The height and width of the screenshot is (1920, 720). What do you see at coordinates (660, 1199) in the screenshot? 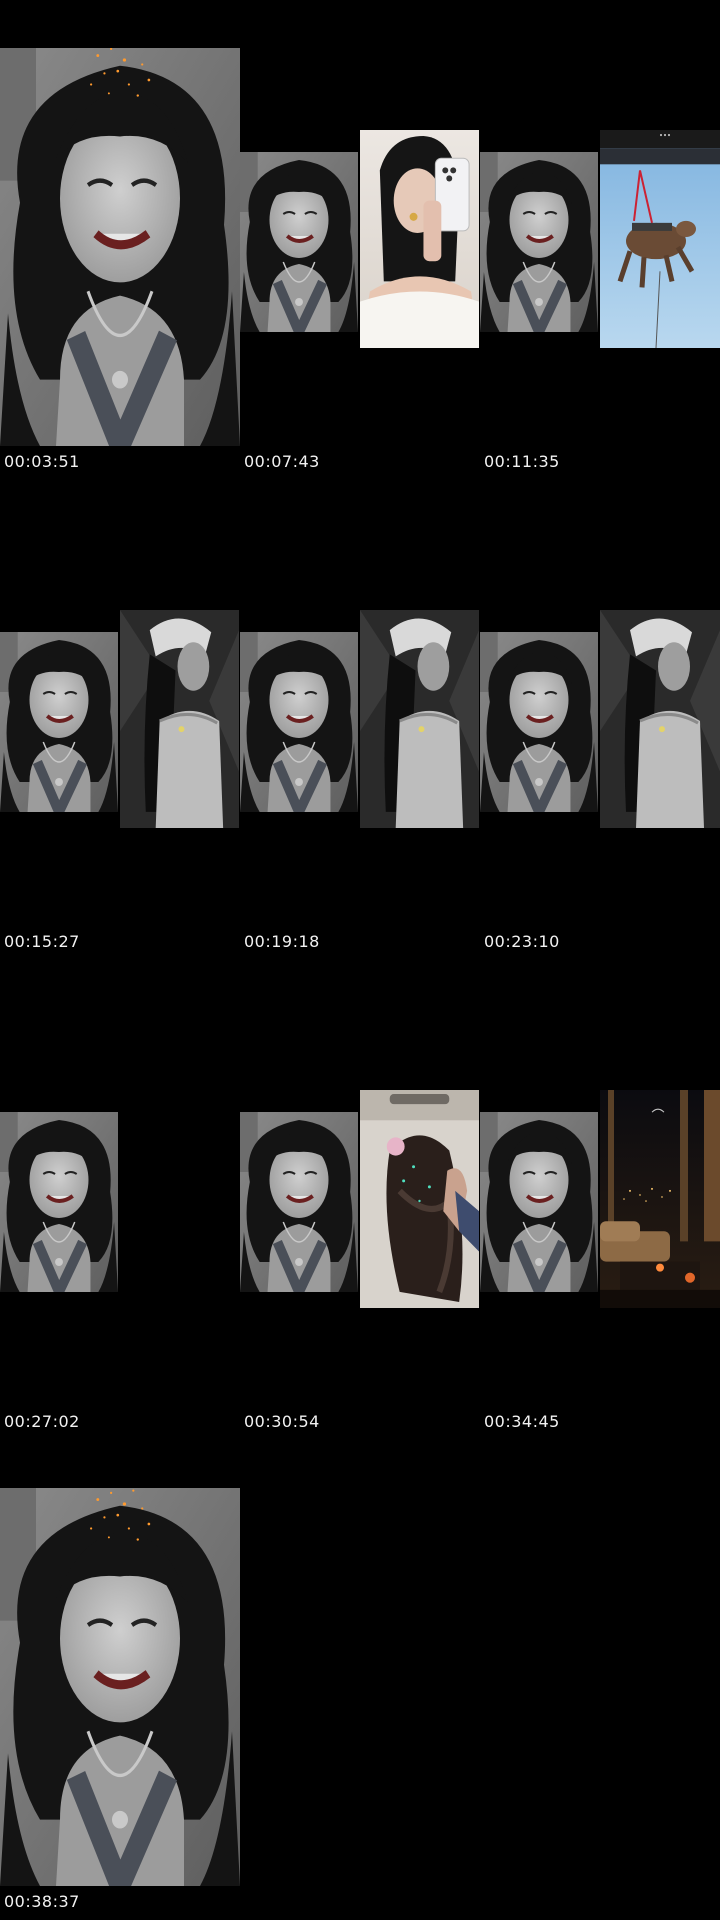
I see `thumbnail-night-apartment` at bounding box center [660, 1199].